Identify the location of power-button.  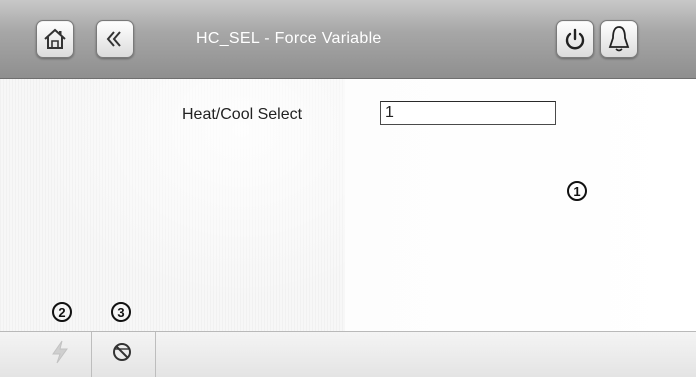
(575, 39).